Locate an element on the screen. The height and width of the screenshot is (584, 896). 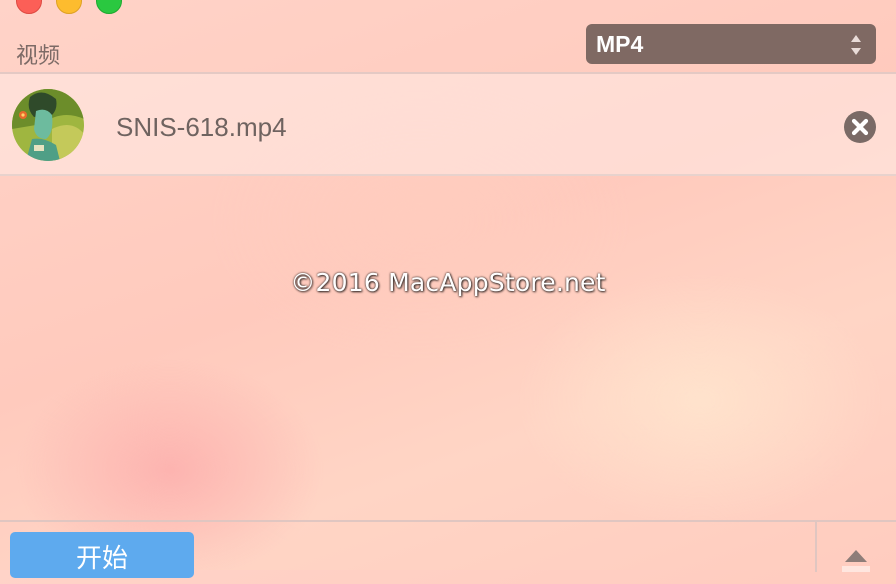
close-circle-icon is located at coordinates (860, 127).